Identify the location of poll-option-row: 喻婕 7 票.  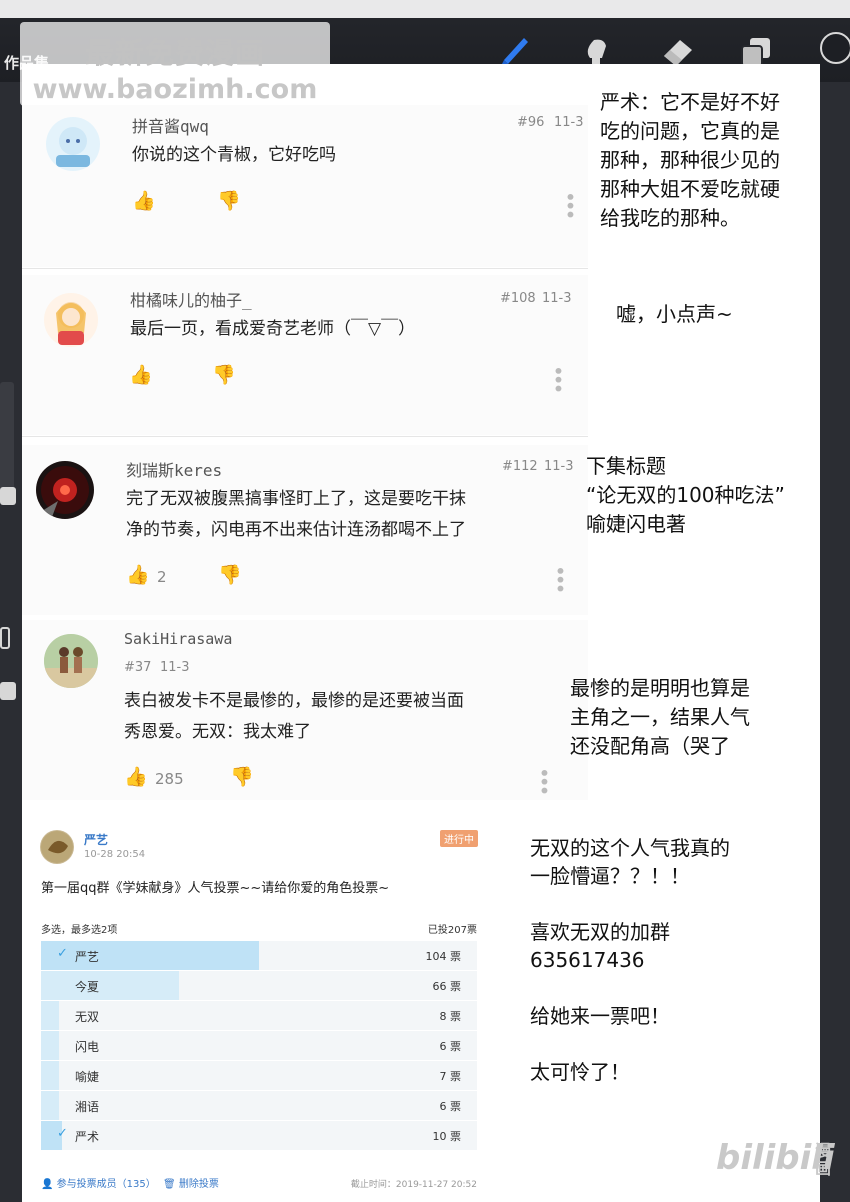
(259, 1075).